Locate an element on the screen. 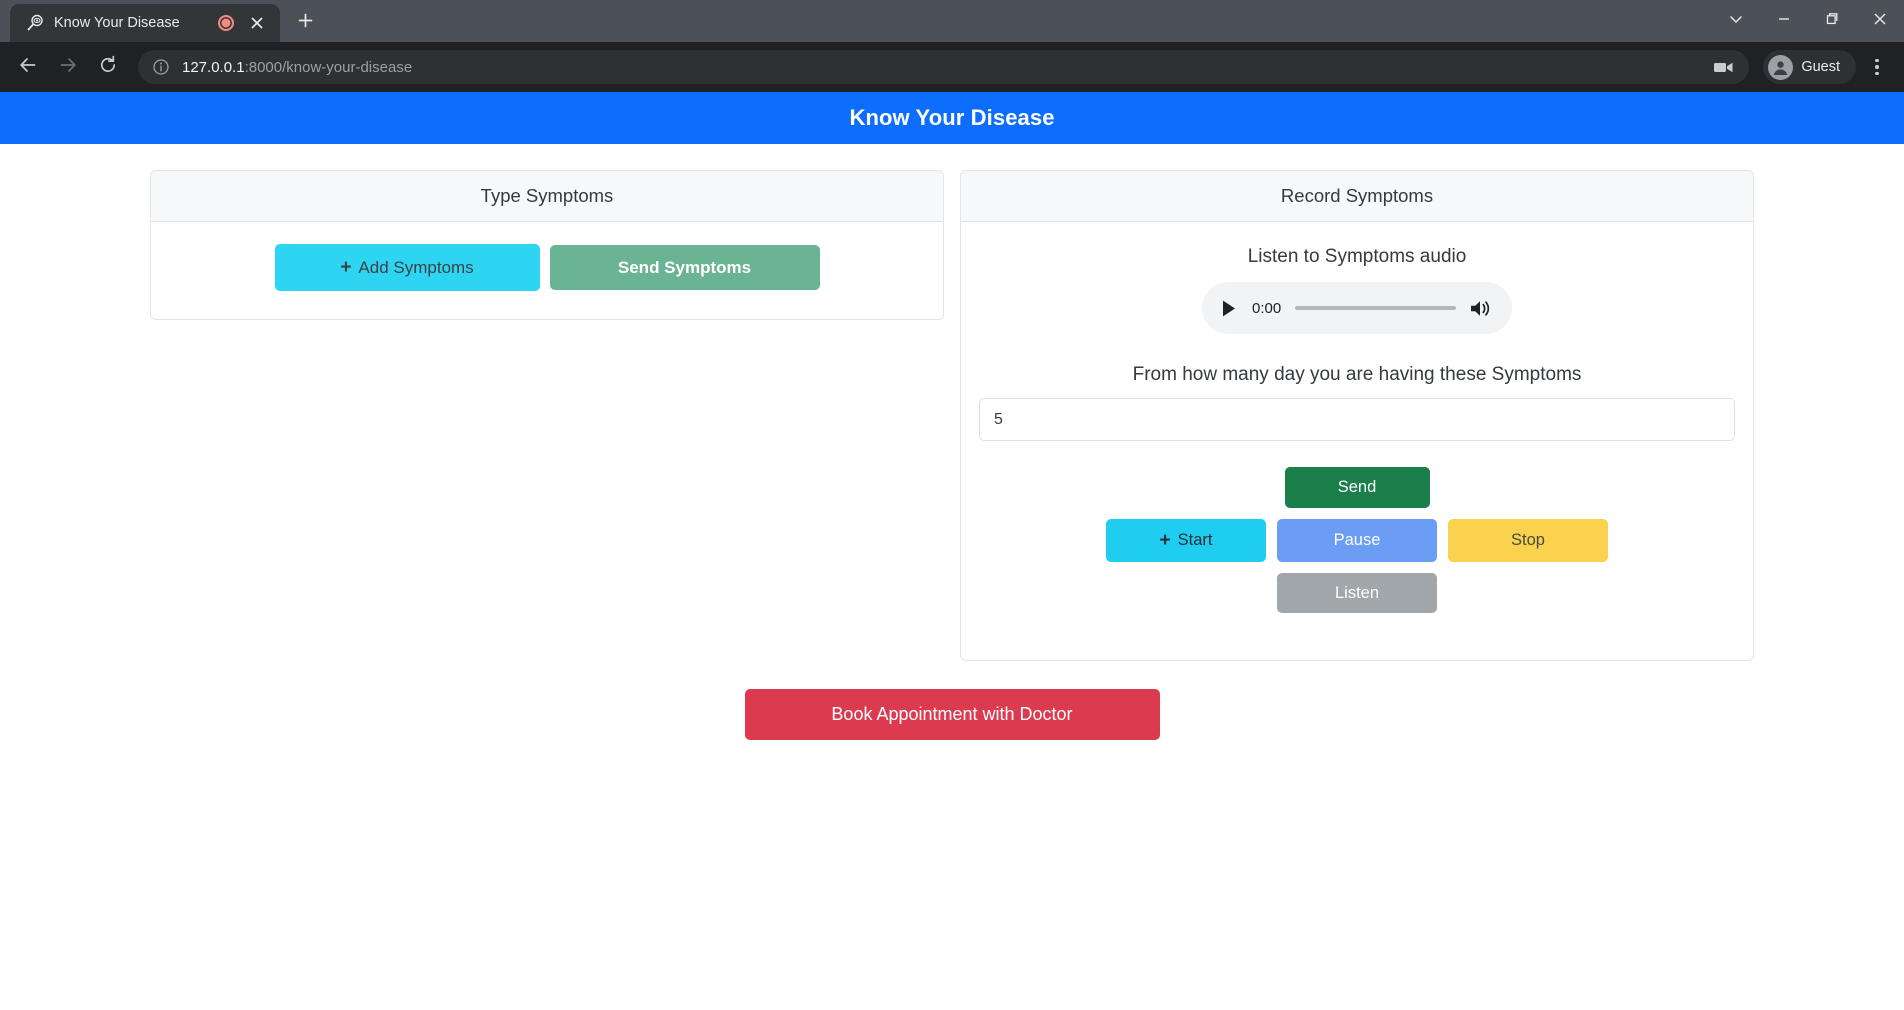  chevron-down-icon is located at coordinates (1736, 21).